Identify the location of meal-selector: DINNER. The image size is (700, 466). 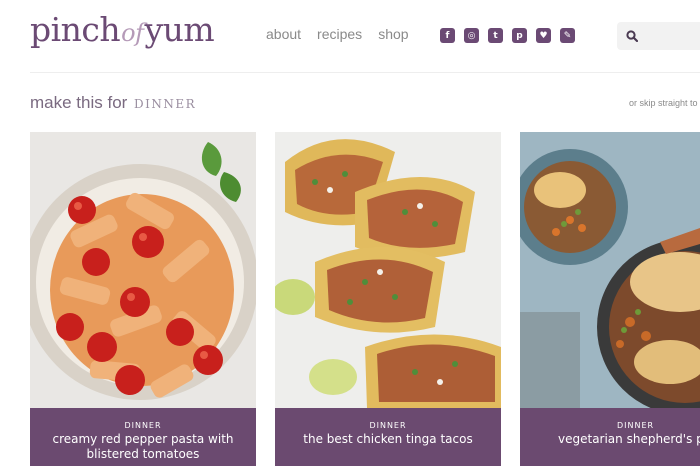
(165, 104).